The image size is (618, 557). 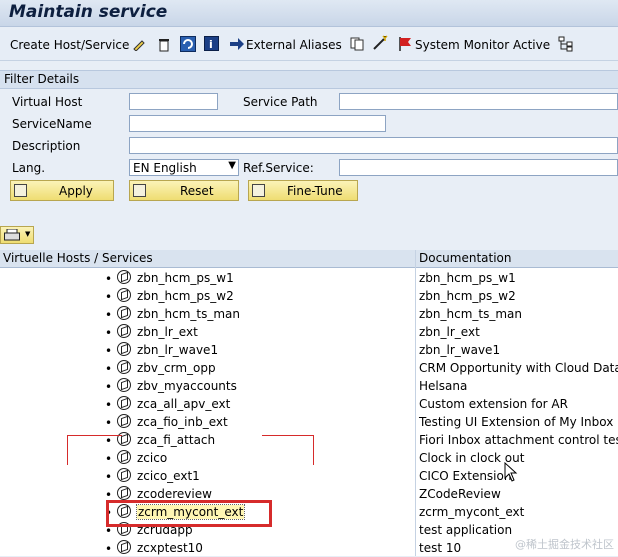 I want to click on apply-button-label: Apply, so click(x=76, y=191).